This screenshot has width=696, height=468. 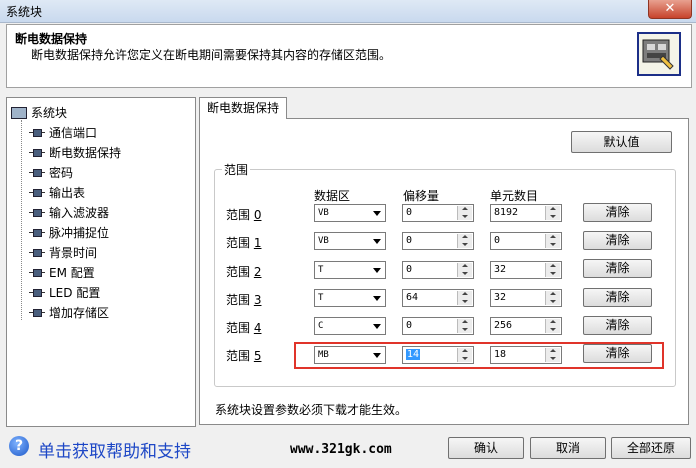 What do you see at coordinates (243, 214) in the screenshot?
I see `range-label-0: 范围 0` at bounding box center [243, 214].